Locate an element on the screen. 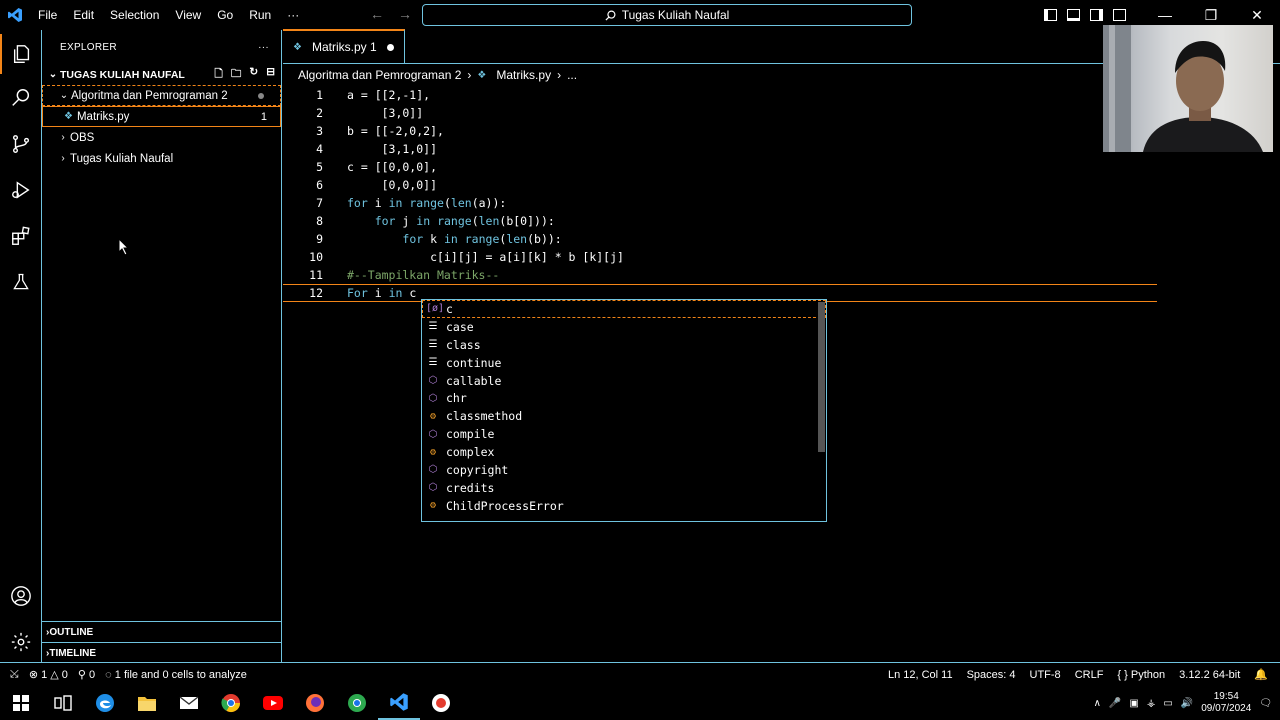  code-line: 9 for k in range(len(b)): is located at coordinates (781, 239).